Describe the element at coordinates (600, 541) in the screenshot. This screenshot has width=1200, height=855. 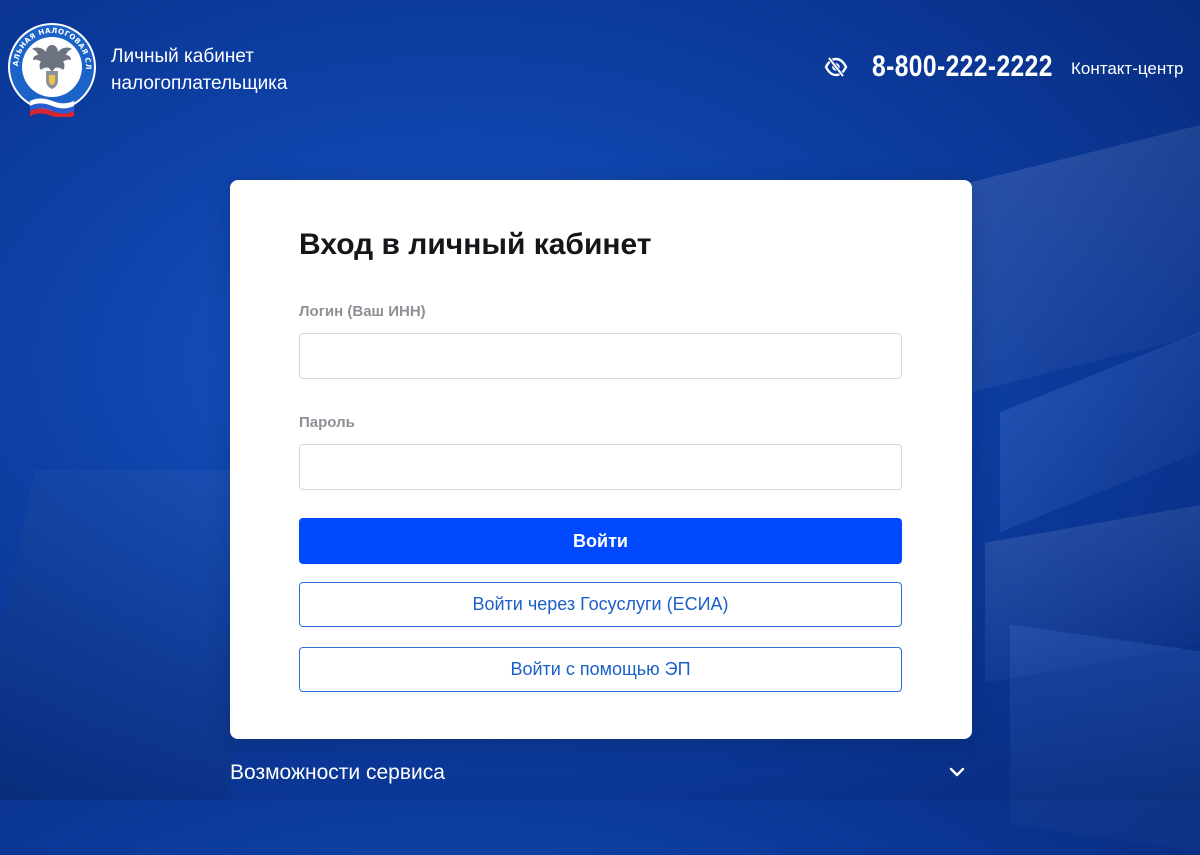
I see `login-submit-button: Войти` at that location.